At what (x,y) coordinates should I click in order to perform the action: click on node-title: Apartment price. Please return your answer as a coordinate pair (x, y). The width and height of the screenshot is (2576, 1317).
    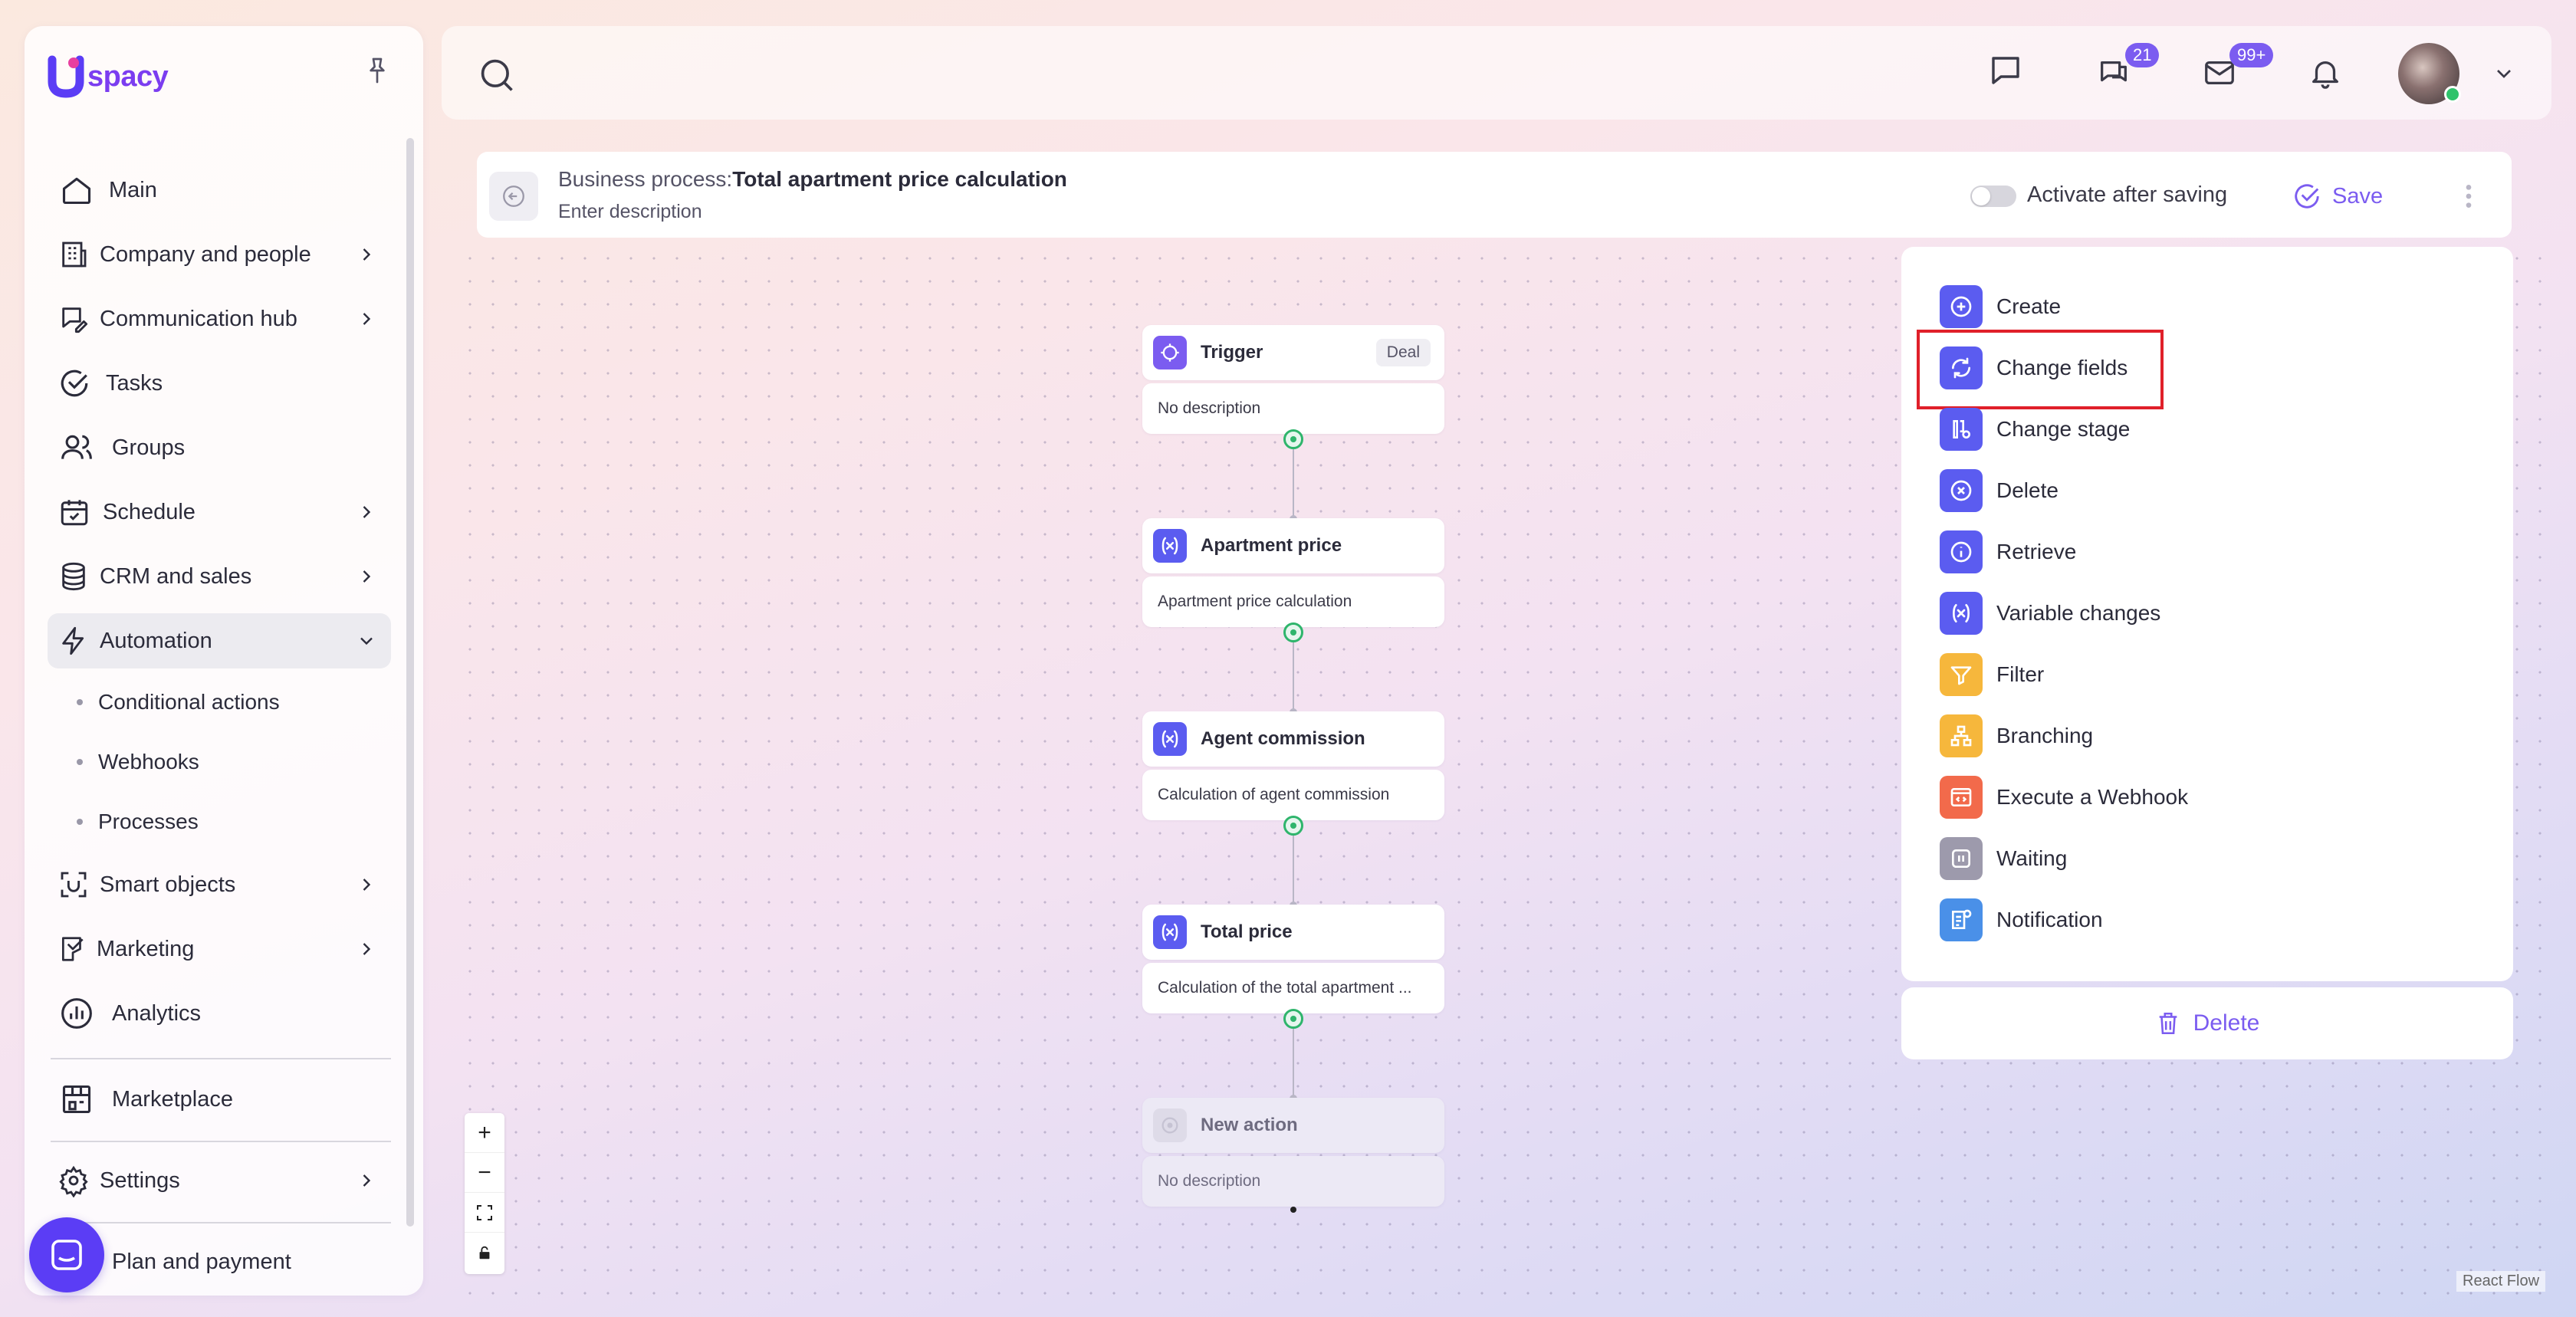
    Looking at the image, I should click on (1271, 546).